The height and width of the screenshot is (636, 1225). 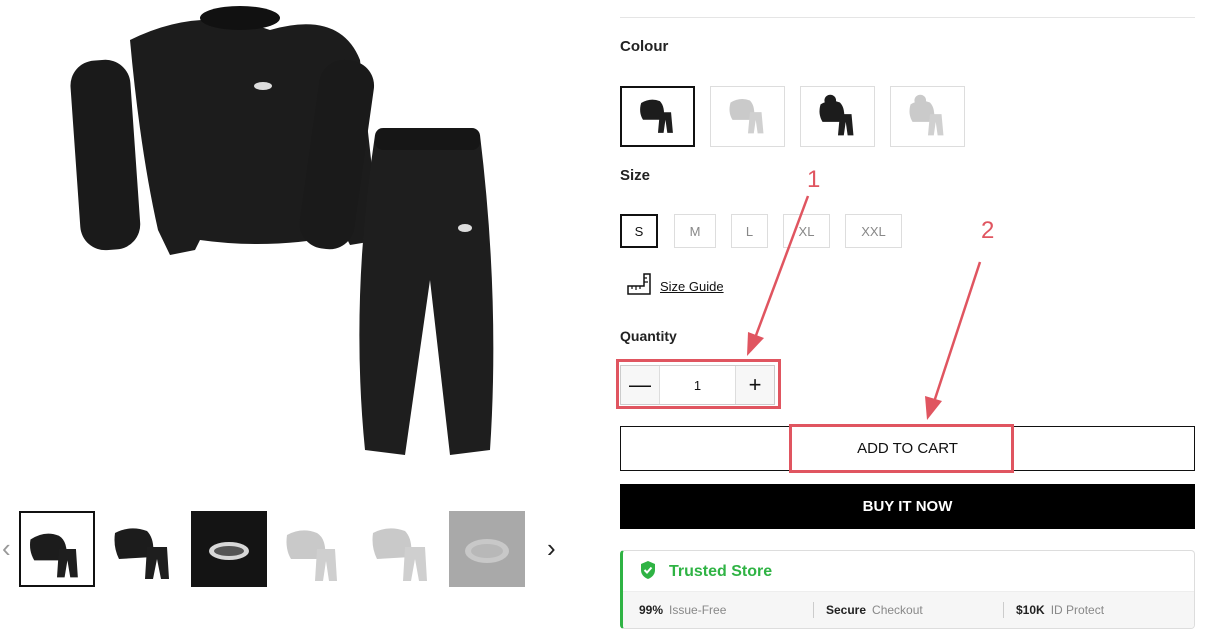 What do you see at coordinates (651, 610) in the screenshot?
I see `stat-issue-free-value: 99%` at bounding box center [651, 610].